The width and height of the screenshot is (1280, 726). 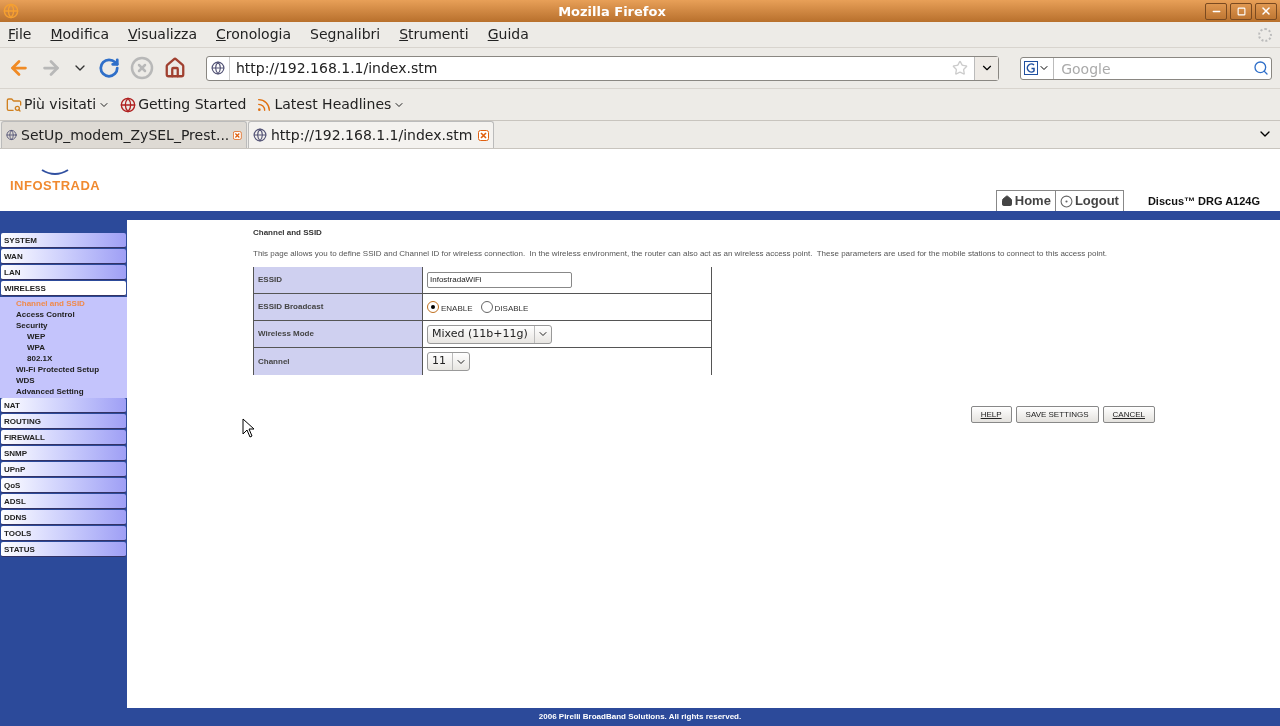 I want to click on sidebar-subitem: WEP, so click(x=63, y=336).